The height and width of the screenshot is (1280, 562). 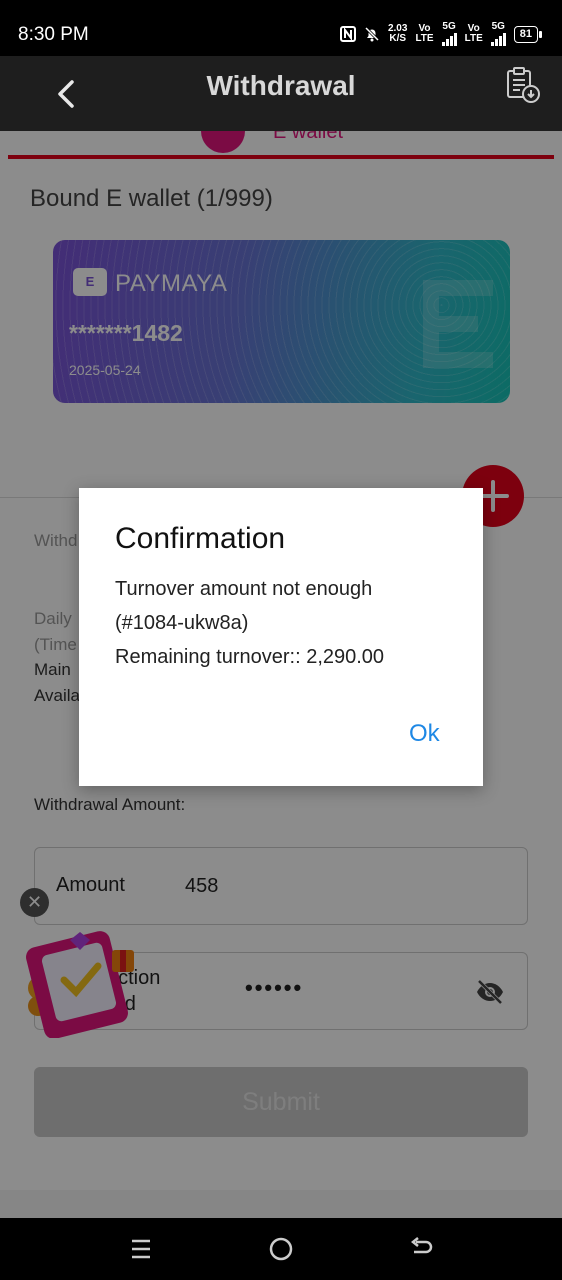 What do you see at coordinates (424, 38) in the screenshot?
I see `sim1-bottom: LTE` at bounding box center [424, 38].